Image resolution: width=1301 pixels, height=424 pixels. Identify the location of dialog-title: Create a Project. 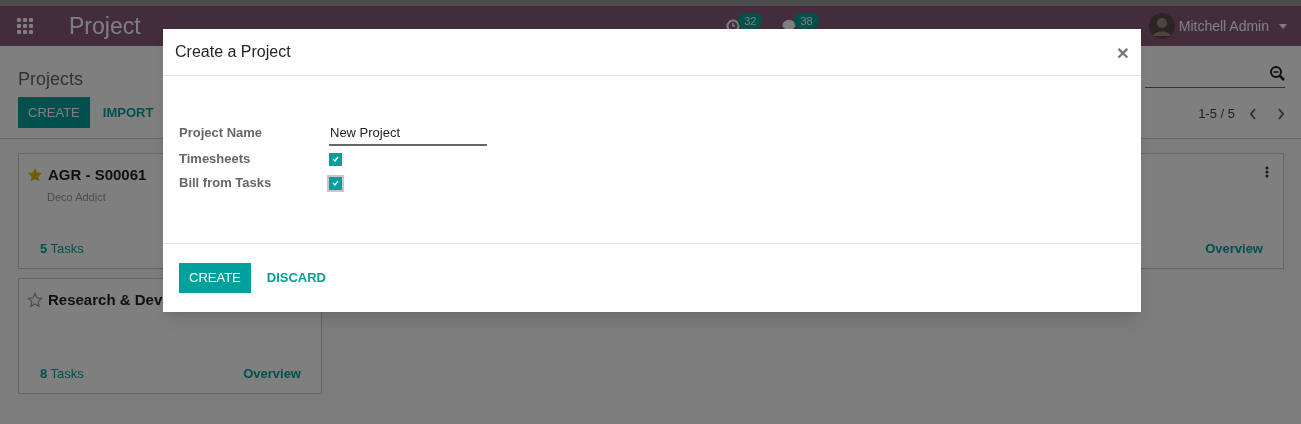
(233, 52).